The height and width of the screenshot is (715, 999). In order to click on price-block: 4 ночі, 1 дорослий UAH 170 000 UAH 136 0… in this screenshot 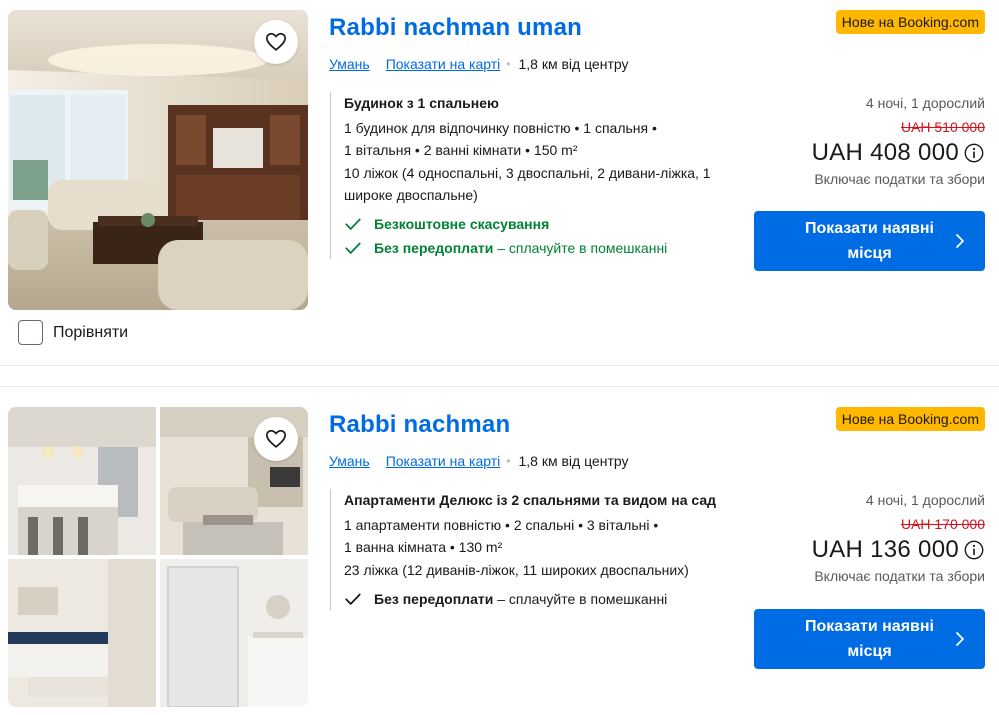, I will do `click(865, 537)`.